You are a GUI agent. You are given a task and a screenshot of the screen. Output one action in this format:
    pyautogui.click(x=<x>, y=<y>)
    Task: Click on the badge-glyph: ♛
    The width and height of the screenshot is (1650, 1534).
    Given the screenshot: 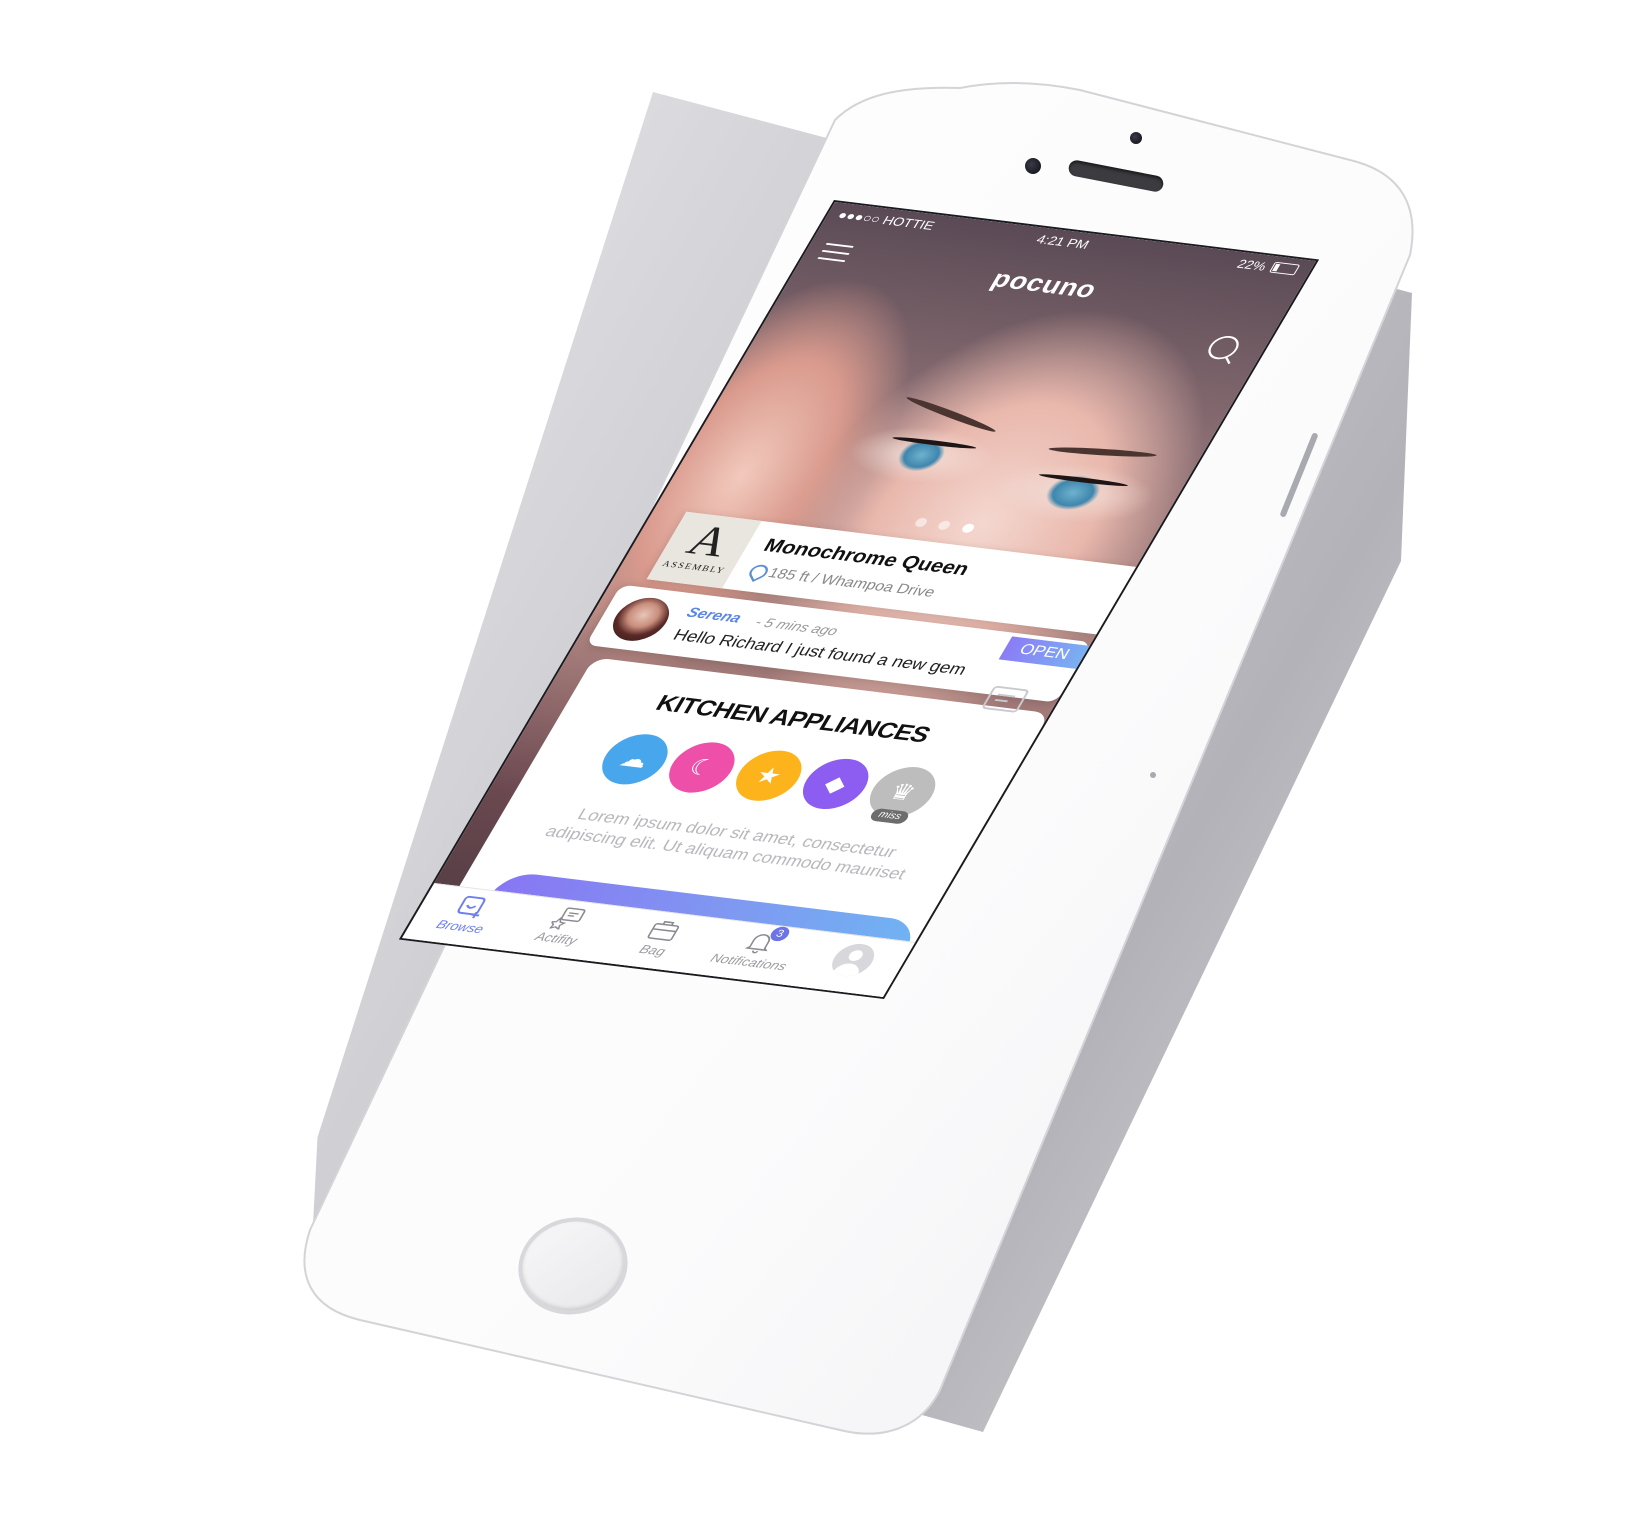 What is the action you would take?
    pyautogui.click(x=902, y=792)
    